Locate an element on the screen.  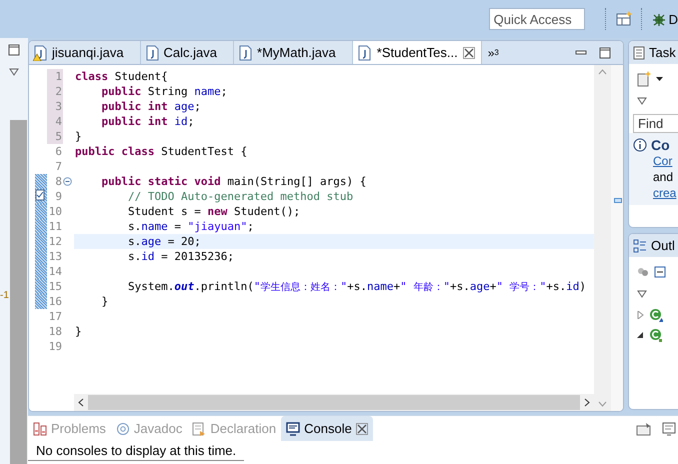
bug-icon is located at coordinates (658, 19).